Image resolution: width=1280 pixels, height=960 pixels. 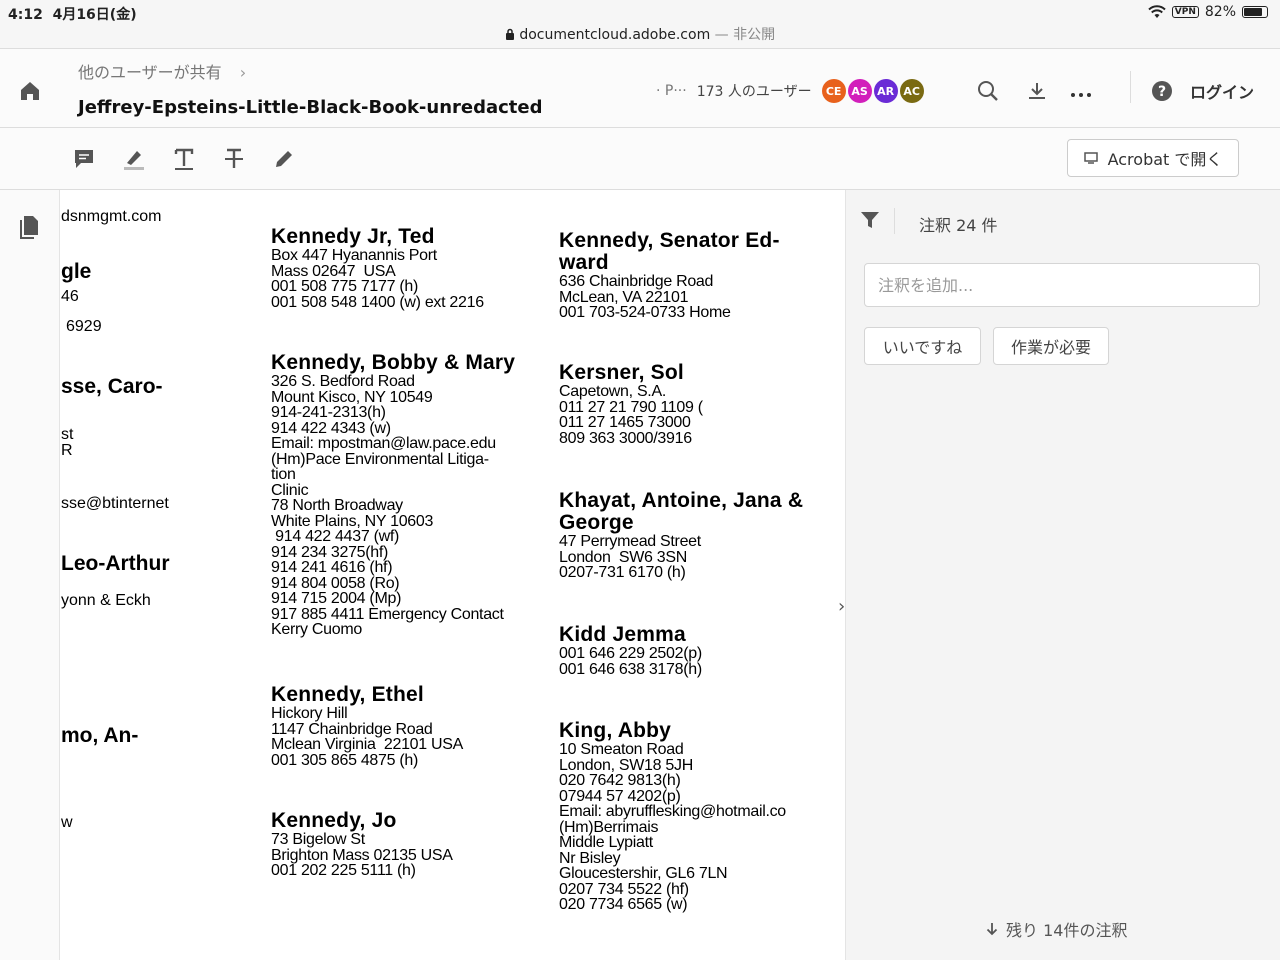 I want to click on avatar-group: CE AS AR AC, so click(x=873, y=91).